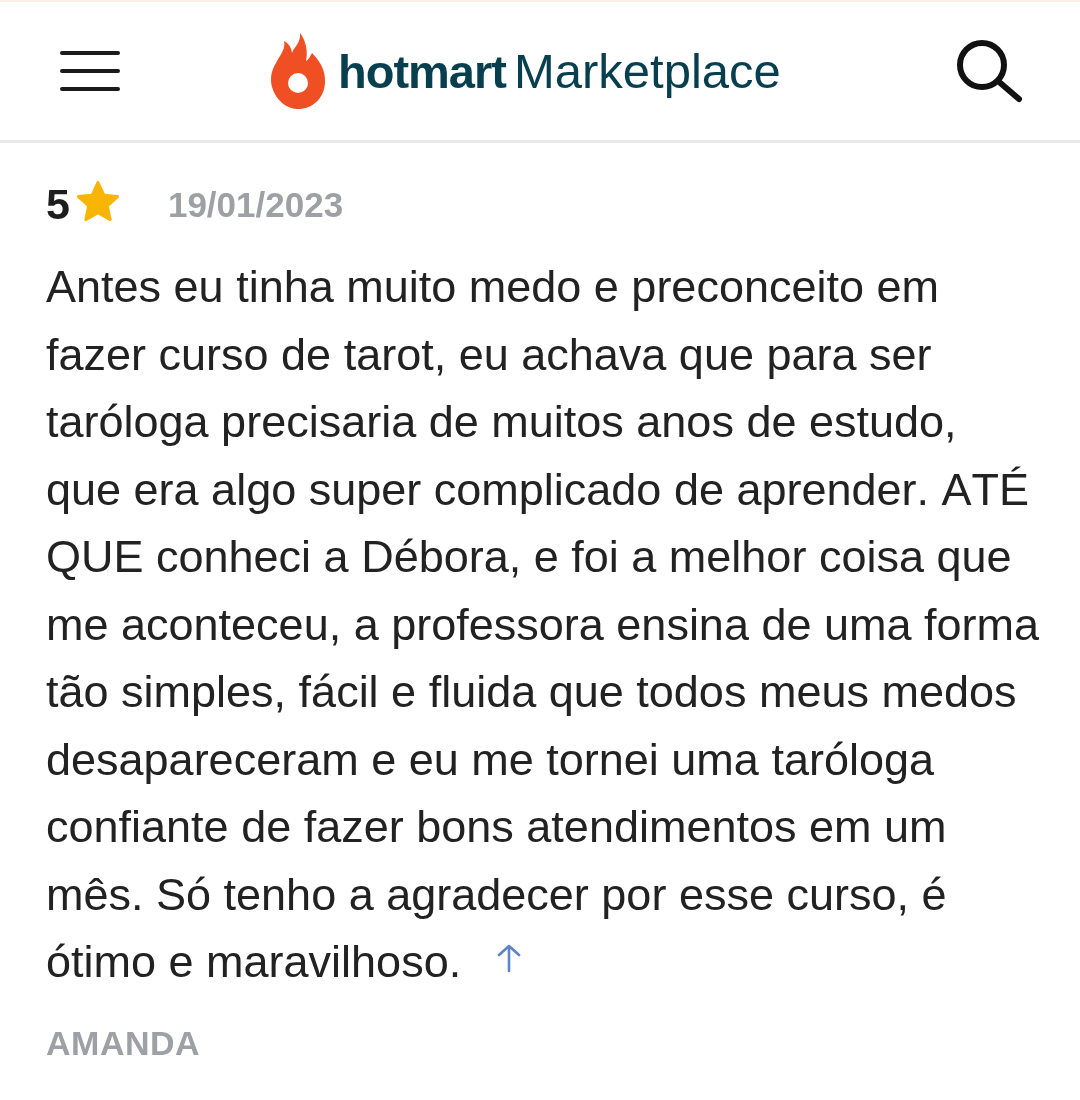 This screenshot has width=1080, height=1100. I want to click on menu-button, so click(90, 71).